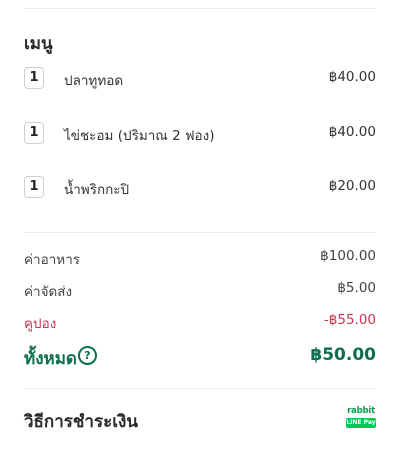 The width and height of the screenshot is (400, 459). Describe the element at coordinates (50, 359) in the screenshot. I see `total-label: ทั้งหมด` at that location.